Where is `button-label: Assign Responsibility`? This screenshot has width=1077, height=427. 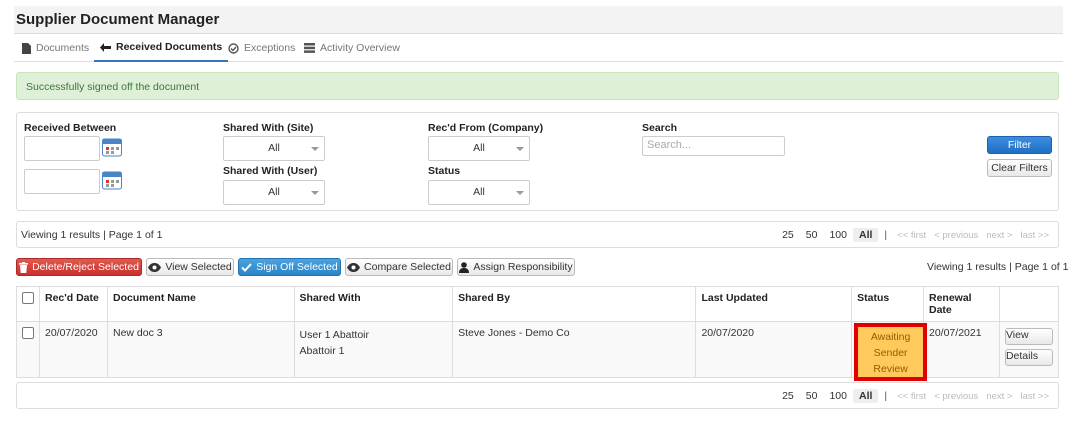 button-label: Assign Responsibility is located at coordinates (523, 267).